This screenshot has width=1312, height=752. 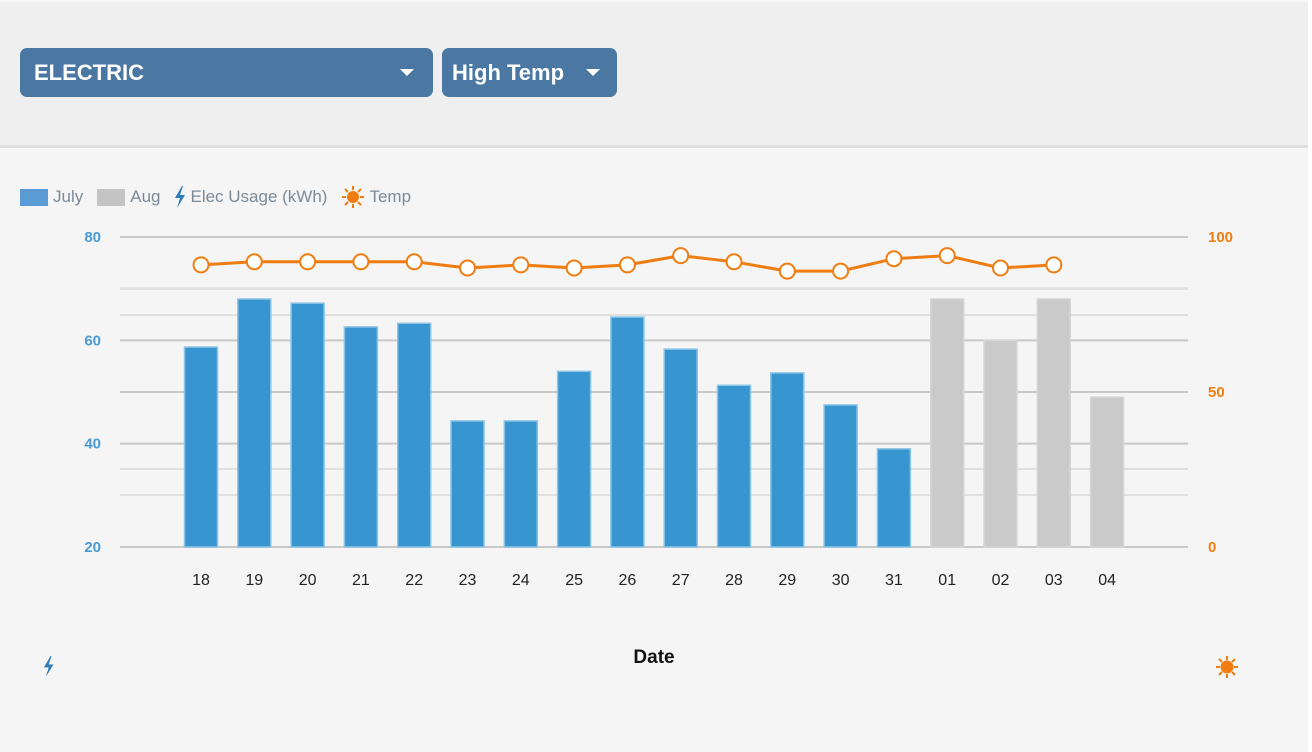 What do you see at coordinates (628, 580) in the screenshot?
I see `x-tick-label: 26` at bounding box center [628, 580].